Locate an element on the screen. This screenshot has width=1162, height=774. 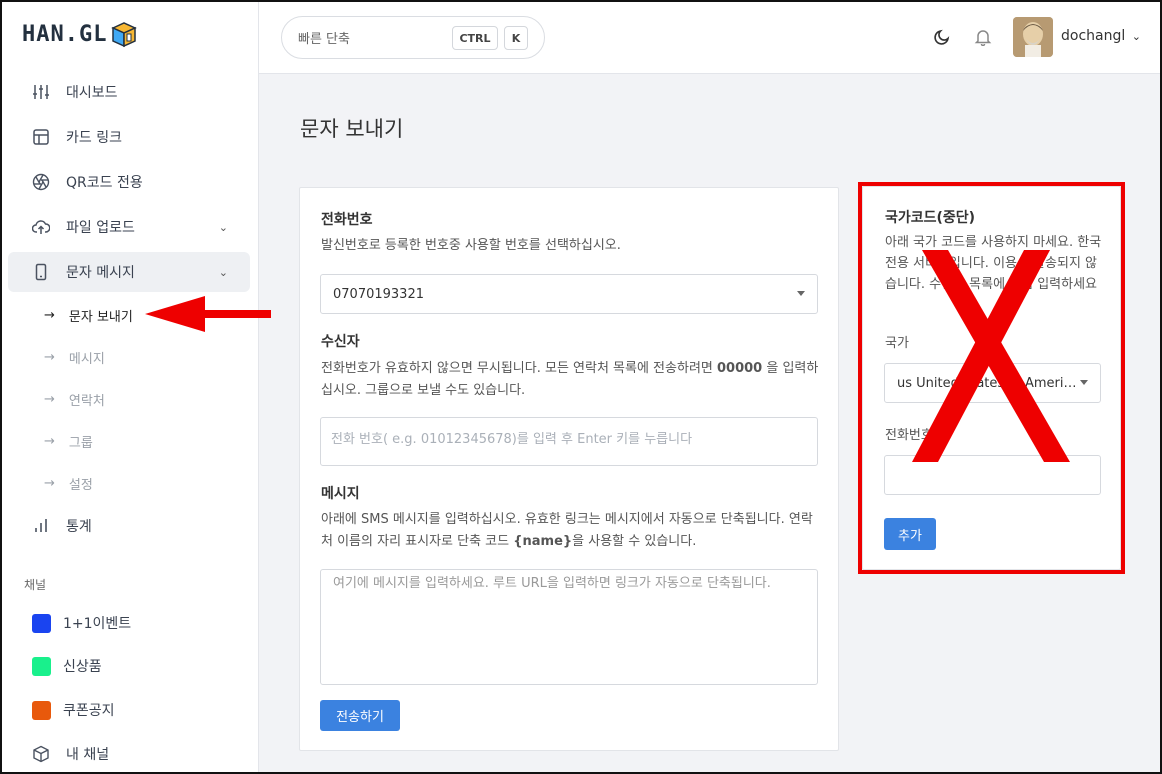
sidebar-item-label: 카드 링크 is located at coordinates (94, 138).